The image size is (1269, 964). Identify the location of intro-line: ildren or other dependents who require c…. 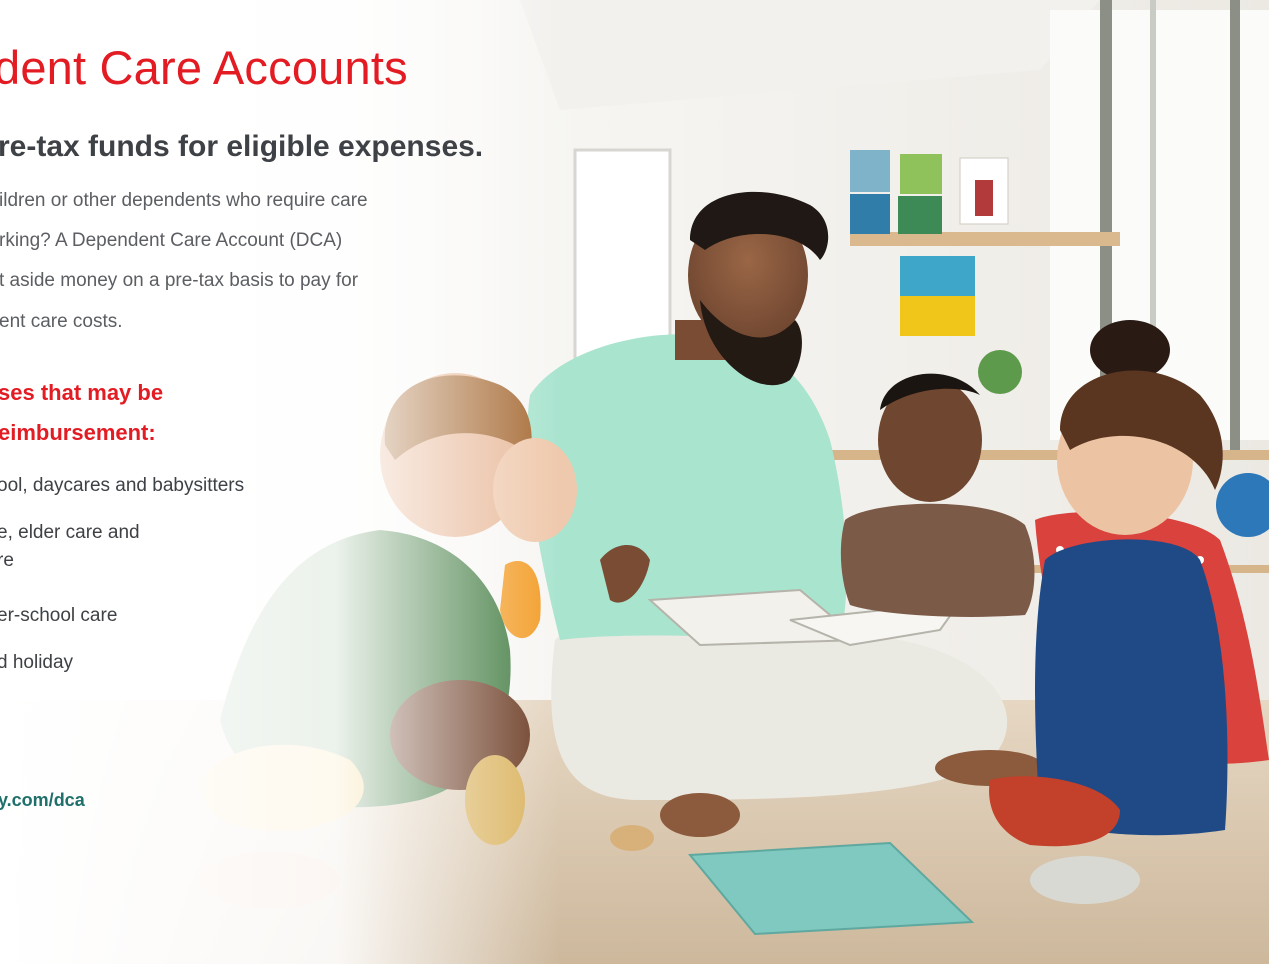
(184, 200).